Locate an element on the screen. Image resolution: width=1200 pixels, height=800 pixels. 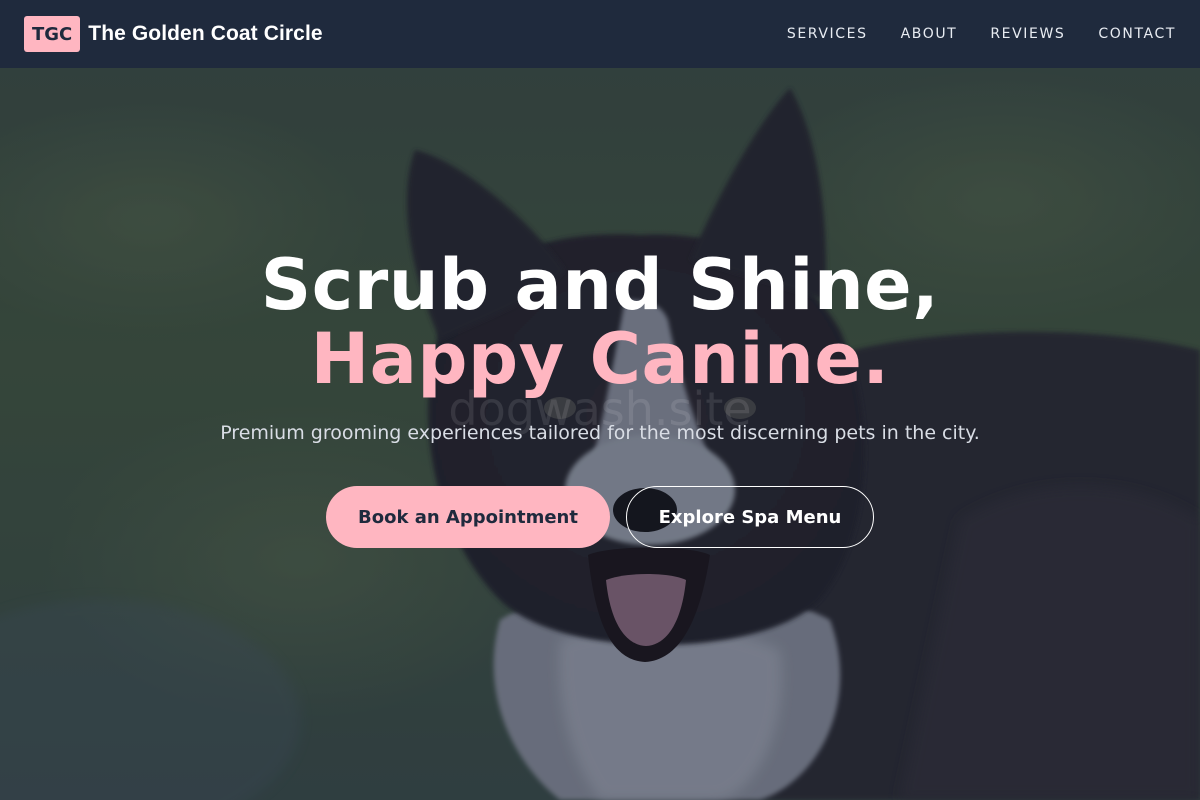
explore-spa-menu-button: Explore Spa Menu is located at coordinates (750, 517).